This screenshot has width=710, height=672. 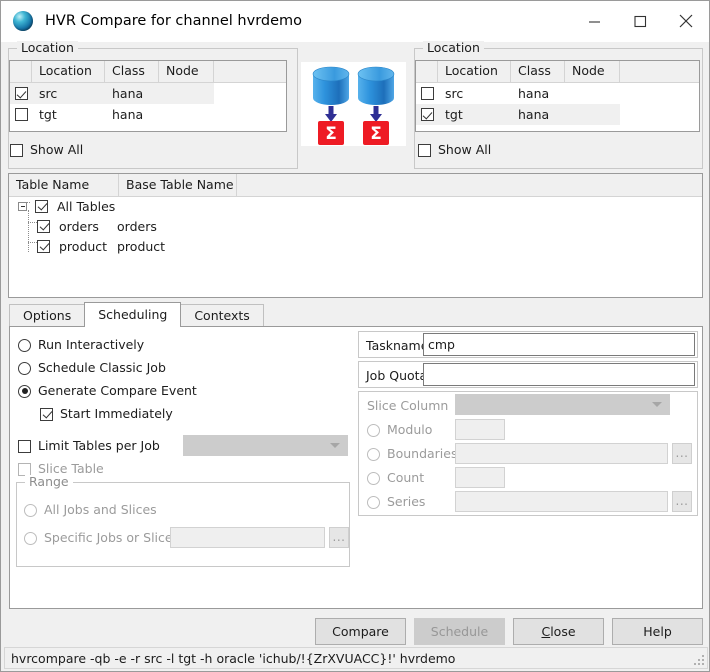 I want to click on left-row-class-src: hana, so click(x=128, y=93).